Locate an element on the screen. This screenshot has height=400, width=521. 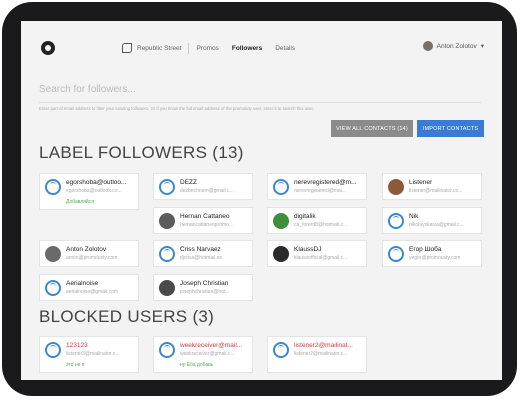
card-email: anton@promousty.com is located at coordinates (92, 258).